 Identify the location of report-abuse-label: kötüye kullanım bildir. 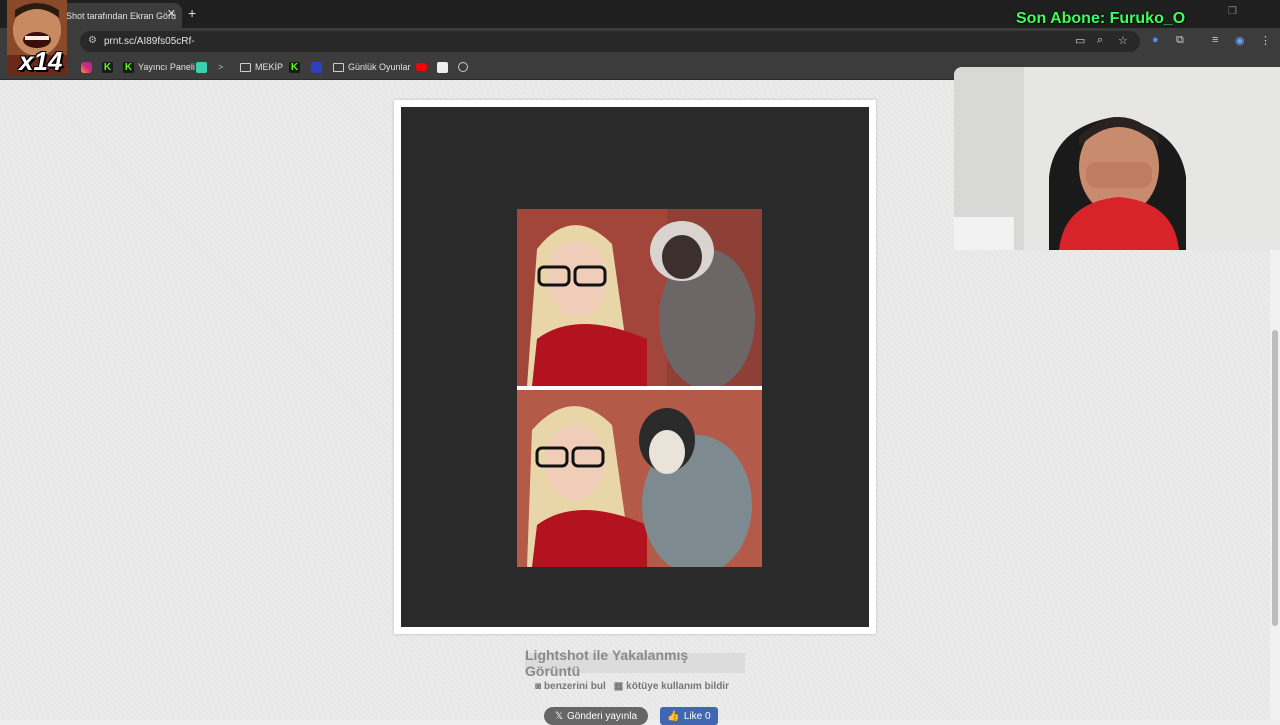
(677, 686).